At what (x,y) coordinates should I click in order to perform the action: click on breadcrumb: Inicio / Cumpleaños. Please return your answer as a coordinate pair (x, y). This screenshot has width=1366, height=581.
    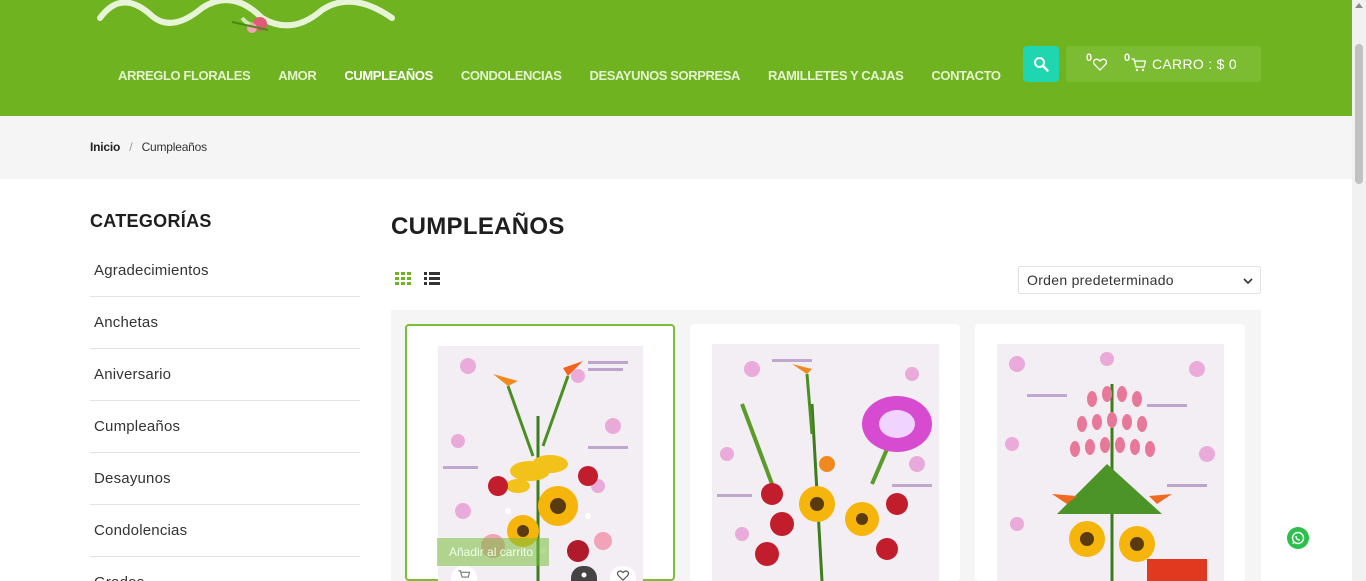
    Looking at the image, I should click on (148, 147).